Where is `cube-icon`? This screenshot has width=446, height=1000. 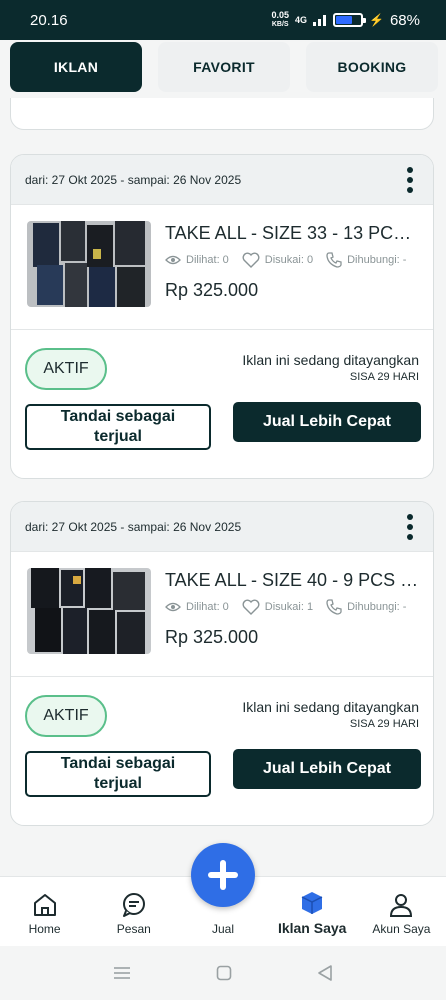
cube-icon is located at coordinates (312, 903).